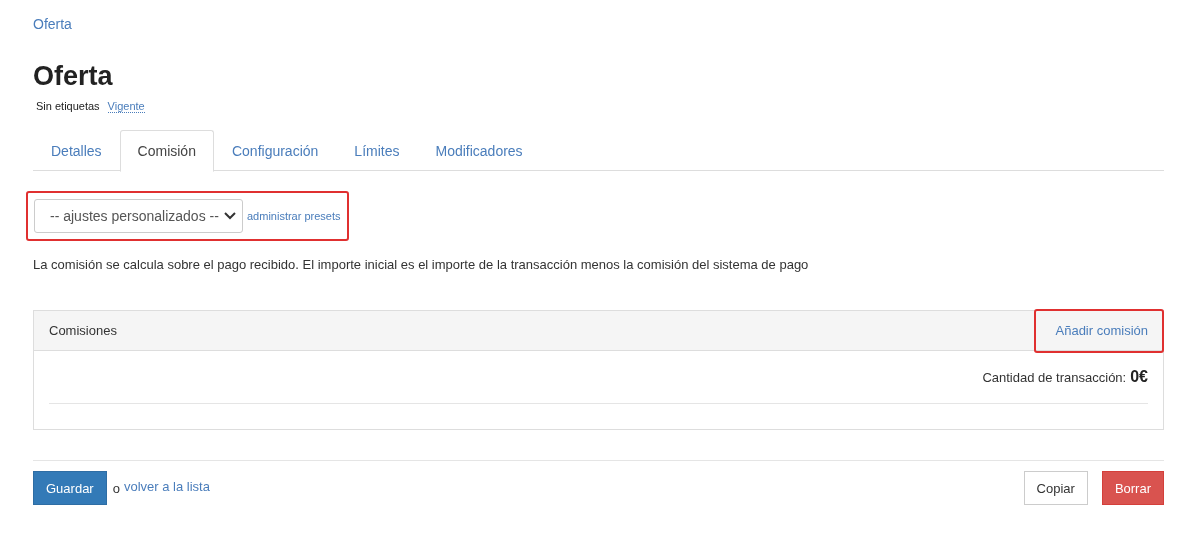 Image resolution: width=1199 pixels, height=551 pixels. Describe the element at coordinates (83, 330) in the screenshot. I see `panel-title: Comisiones` at that location.